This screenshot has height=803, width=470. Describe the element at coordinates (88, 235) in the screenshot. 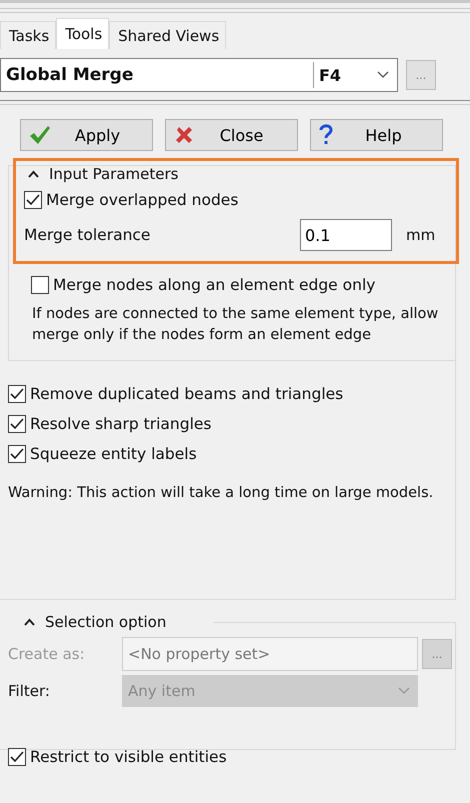

I see `field-label: Merge tolerance` at that location.